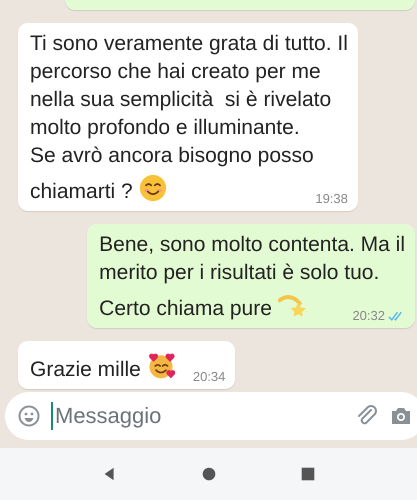 This screenshot has height=500, width=417. Describe the element at coordinates (152, 188) in the screenshot. I see `smiling-face-icon` at that location.